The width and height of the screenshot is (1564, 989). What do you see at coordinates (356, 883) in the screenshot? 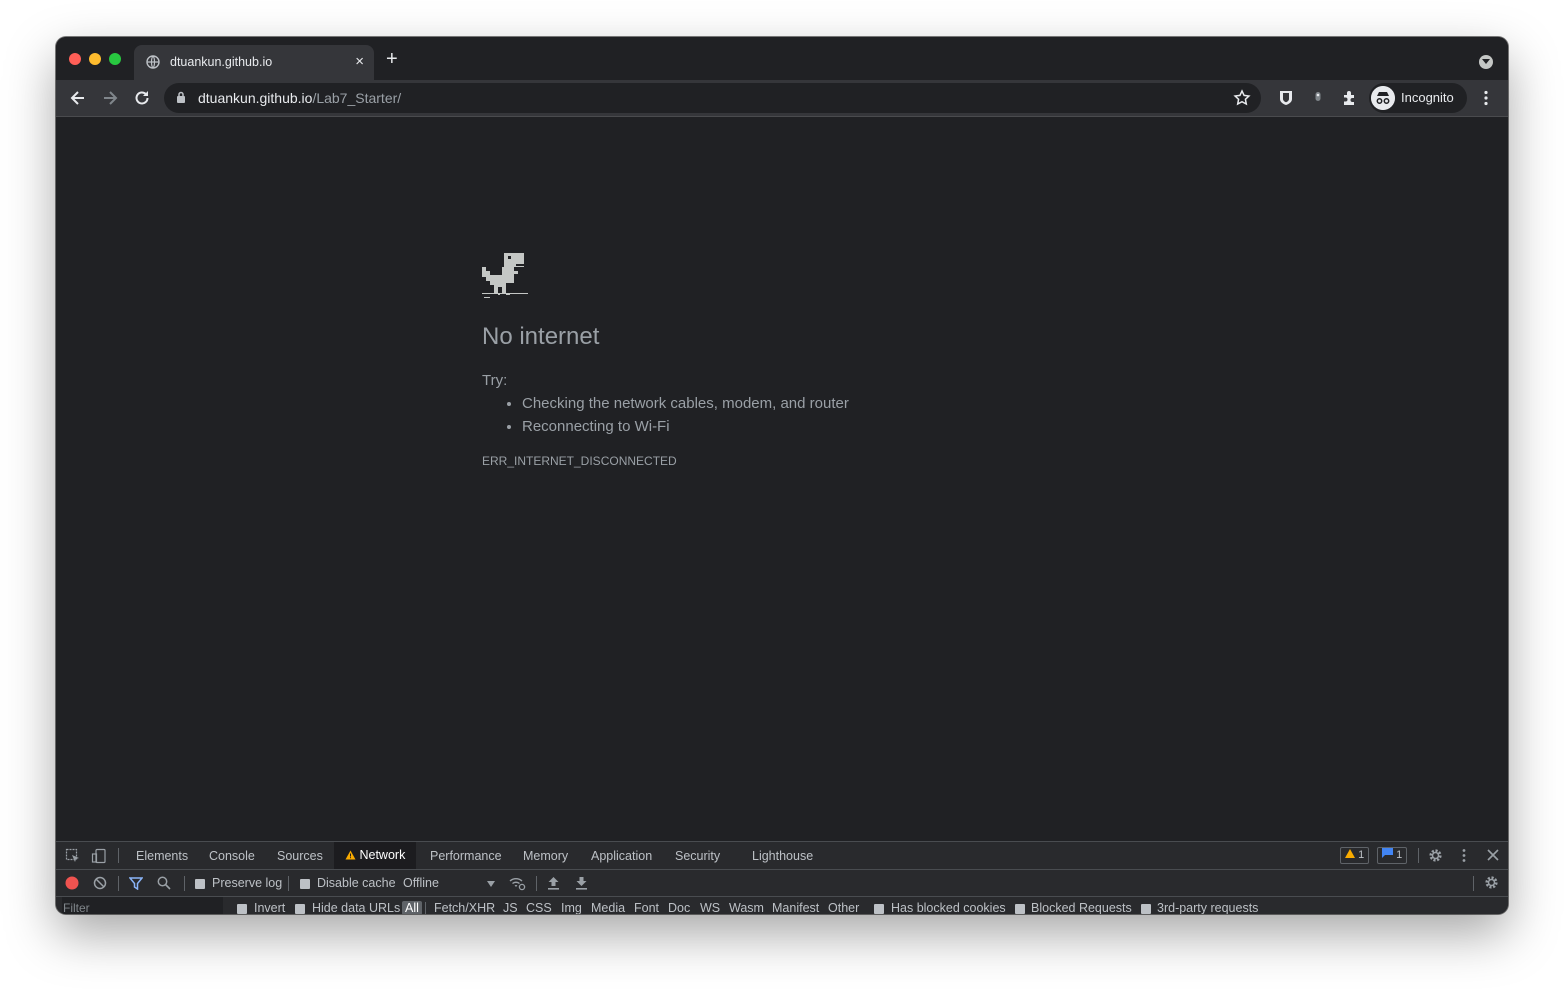
I see `disable-cache-label: Disable cache` at bounding box center [356, 883].